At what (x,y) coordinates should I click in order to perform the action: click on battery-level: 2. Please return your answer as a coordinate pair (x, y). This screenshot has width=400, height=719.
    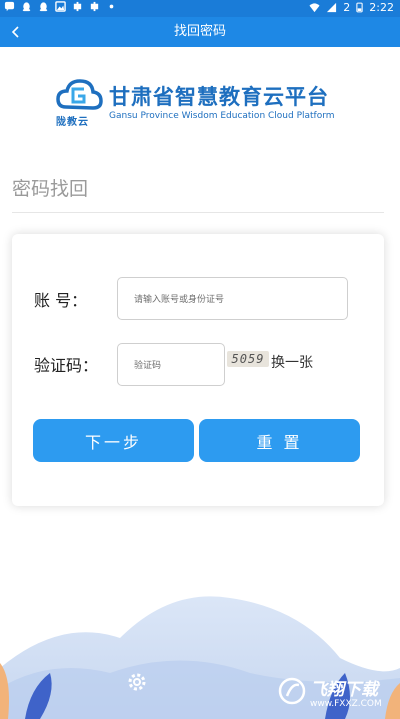
    Looking at the image, I should click on (347, 7).